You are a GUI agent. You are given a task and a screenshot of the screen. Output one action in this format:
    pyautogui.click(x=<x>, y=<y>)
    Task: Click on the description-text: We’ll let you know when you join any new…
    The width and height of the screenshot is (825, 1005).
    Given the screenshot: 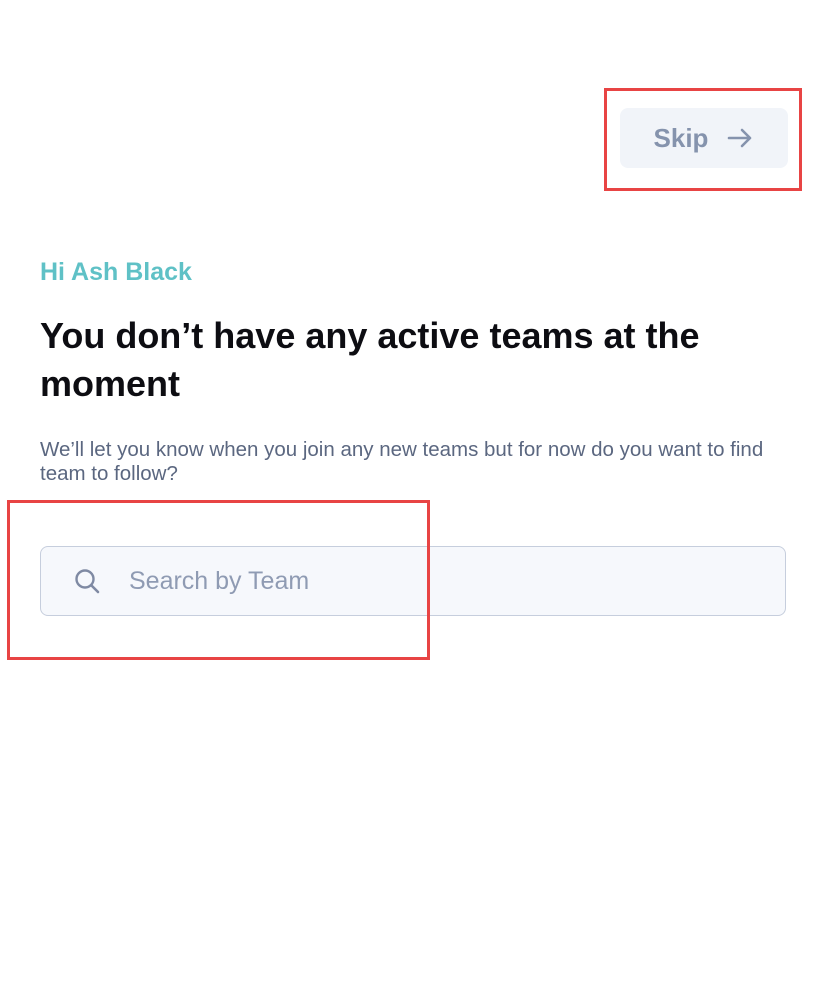 What is the action you would take?
    pyautogui.click(x=402, y=461)
    